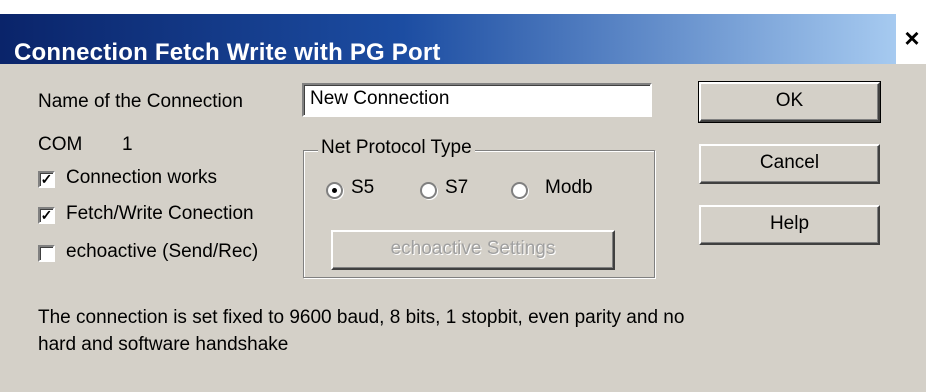 This screenshot has width=926, height=392. What do you see at coordinates (46, 253) in the screenshot?
I see `echoactive-checkbox` at bounding box center [46, 253].